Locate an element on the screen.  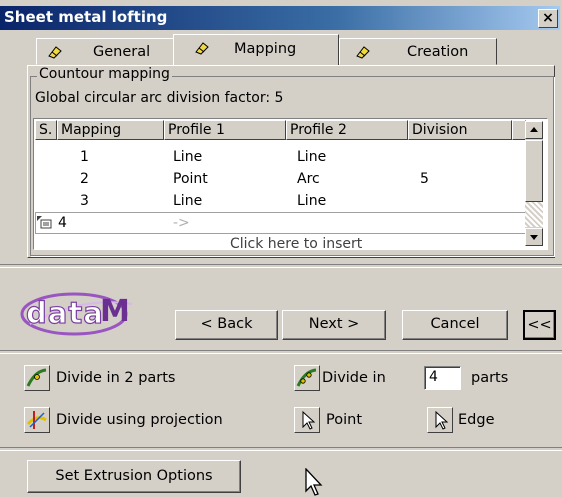
back-button: < Back is located at coordinates (226, 325).